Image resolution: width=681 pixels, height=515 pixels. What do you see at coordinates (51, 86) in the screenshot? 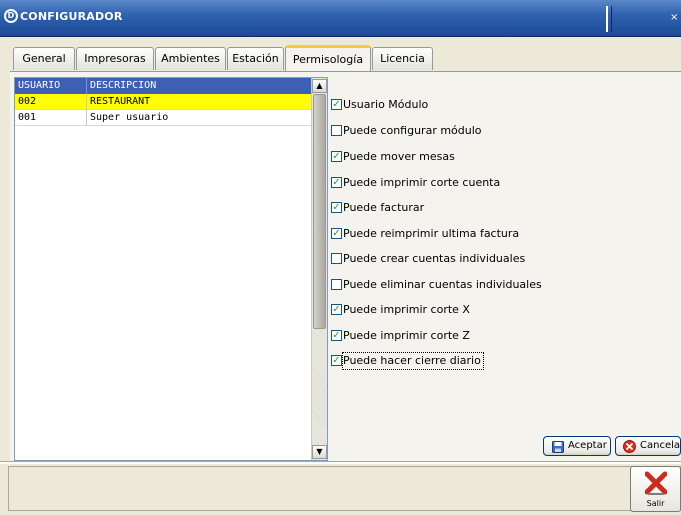
I see `column-header-usuario: USUARIO` at bounding box center [51, 86].